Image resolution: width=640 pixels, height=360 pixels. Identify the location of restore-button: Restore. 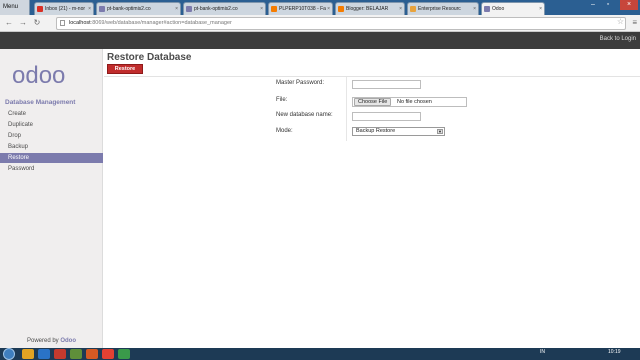
(125, 69).